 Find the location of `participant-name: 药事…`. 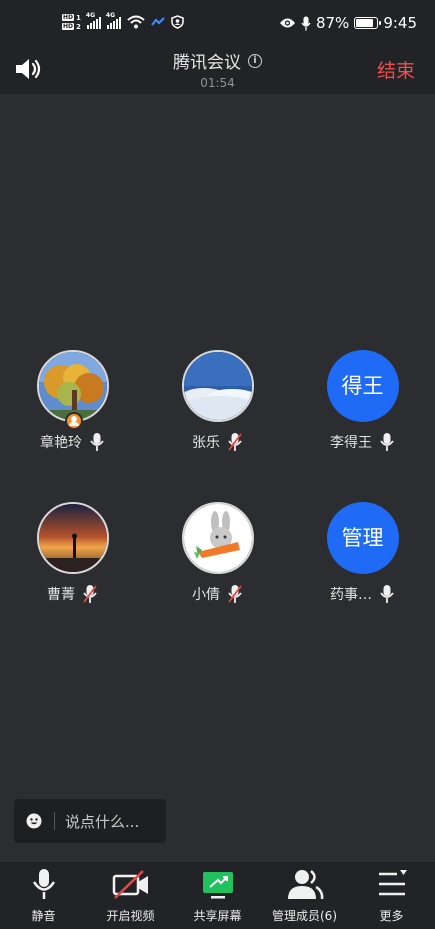

participant-name: 药事… is located at coordinates (351, 595).